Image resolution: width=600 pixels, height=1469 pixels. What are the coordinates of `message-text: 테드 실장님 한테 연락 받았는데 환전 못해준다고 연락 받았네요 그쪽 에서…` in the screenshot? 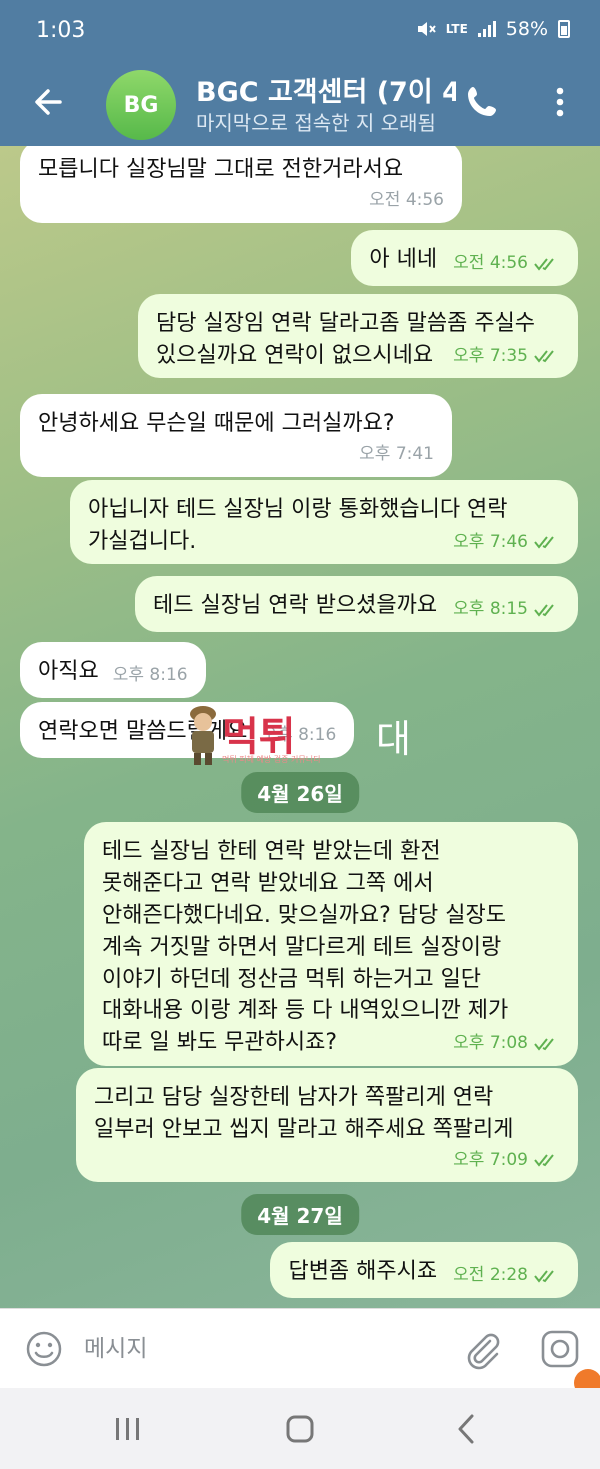 It's located at (305, 947).